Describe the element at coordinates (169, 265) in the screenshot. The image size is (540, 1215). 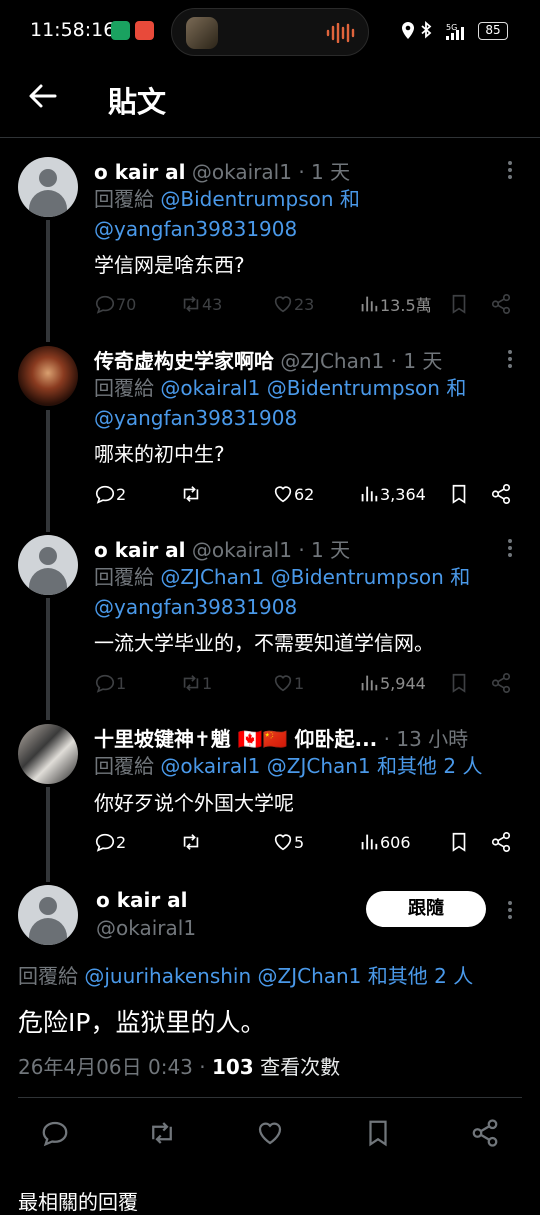
I see `tweet-text: 学信网是啥东西?` at that location.